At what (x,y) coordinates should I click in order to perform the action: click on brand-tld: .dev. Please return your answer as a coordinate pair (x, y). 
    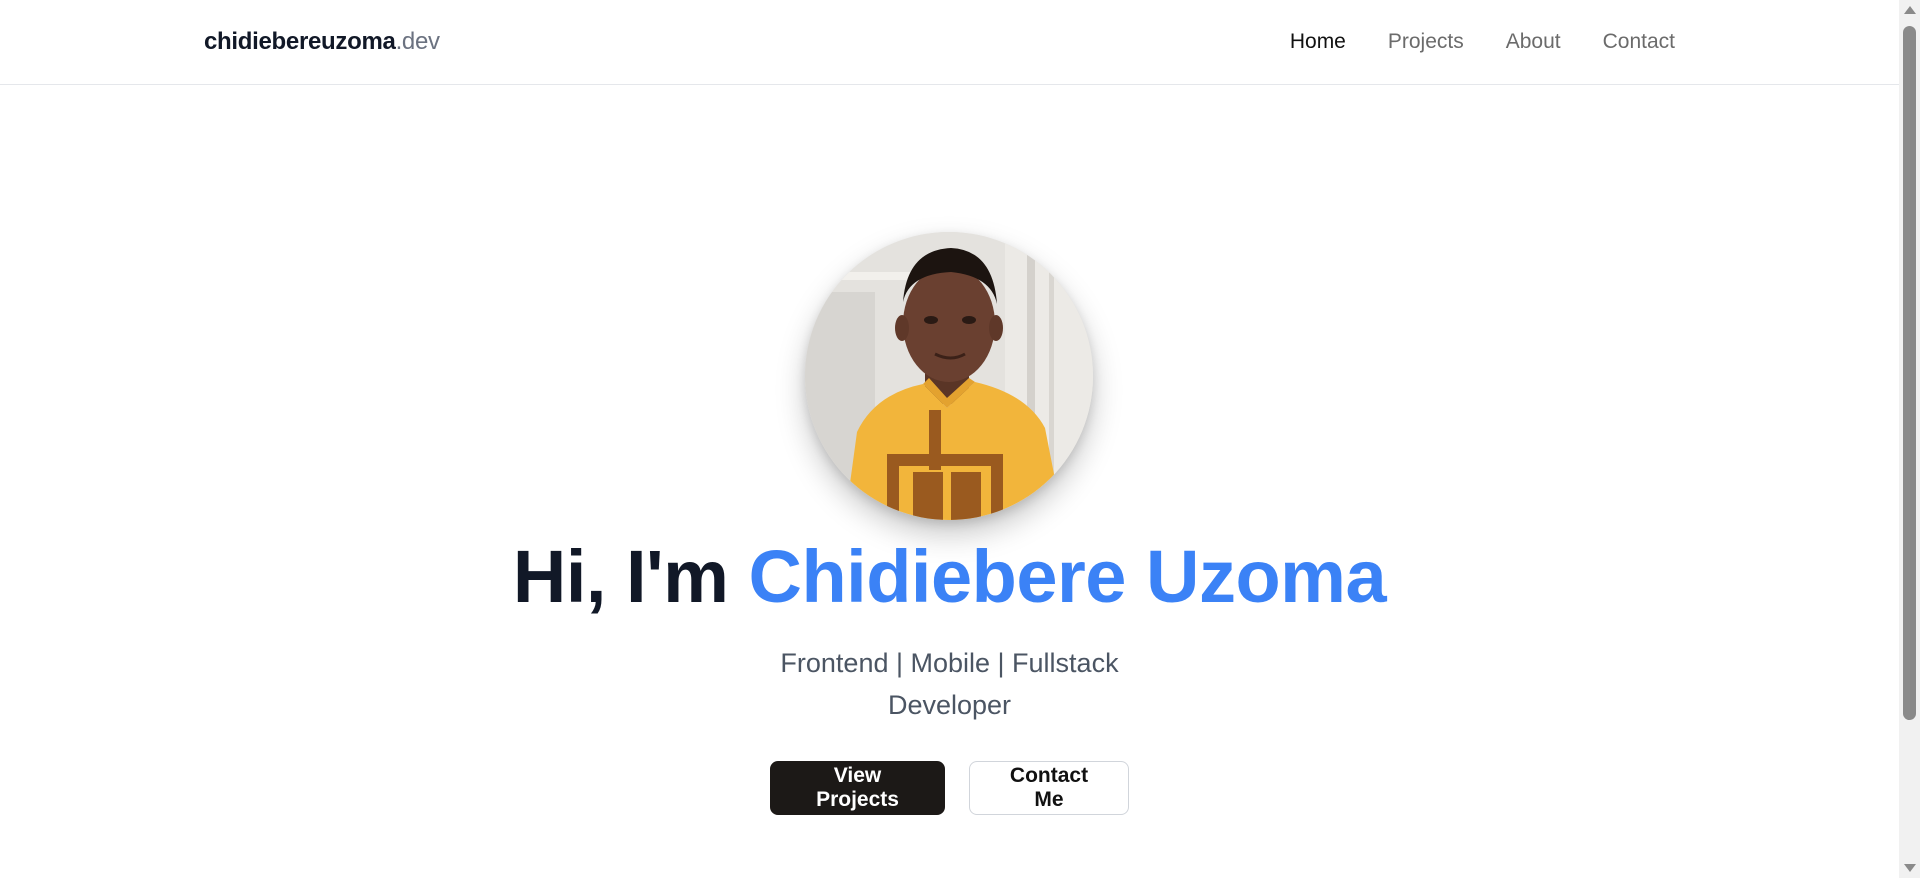
    Looking at the image, I should click on (417, 41).